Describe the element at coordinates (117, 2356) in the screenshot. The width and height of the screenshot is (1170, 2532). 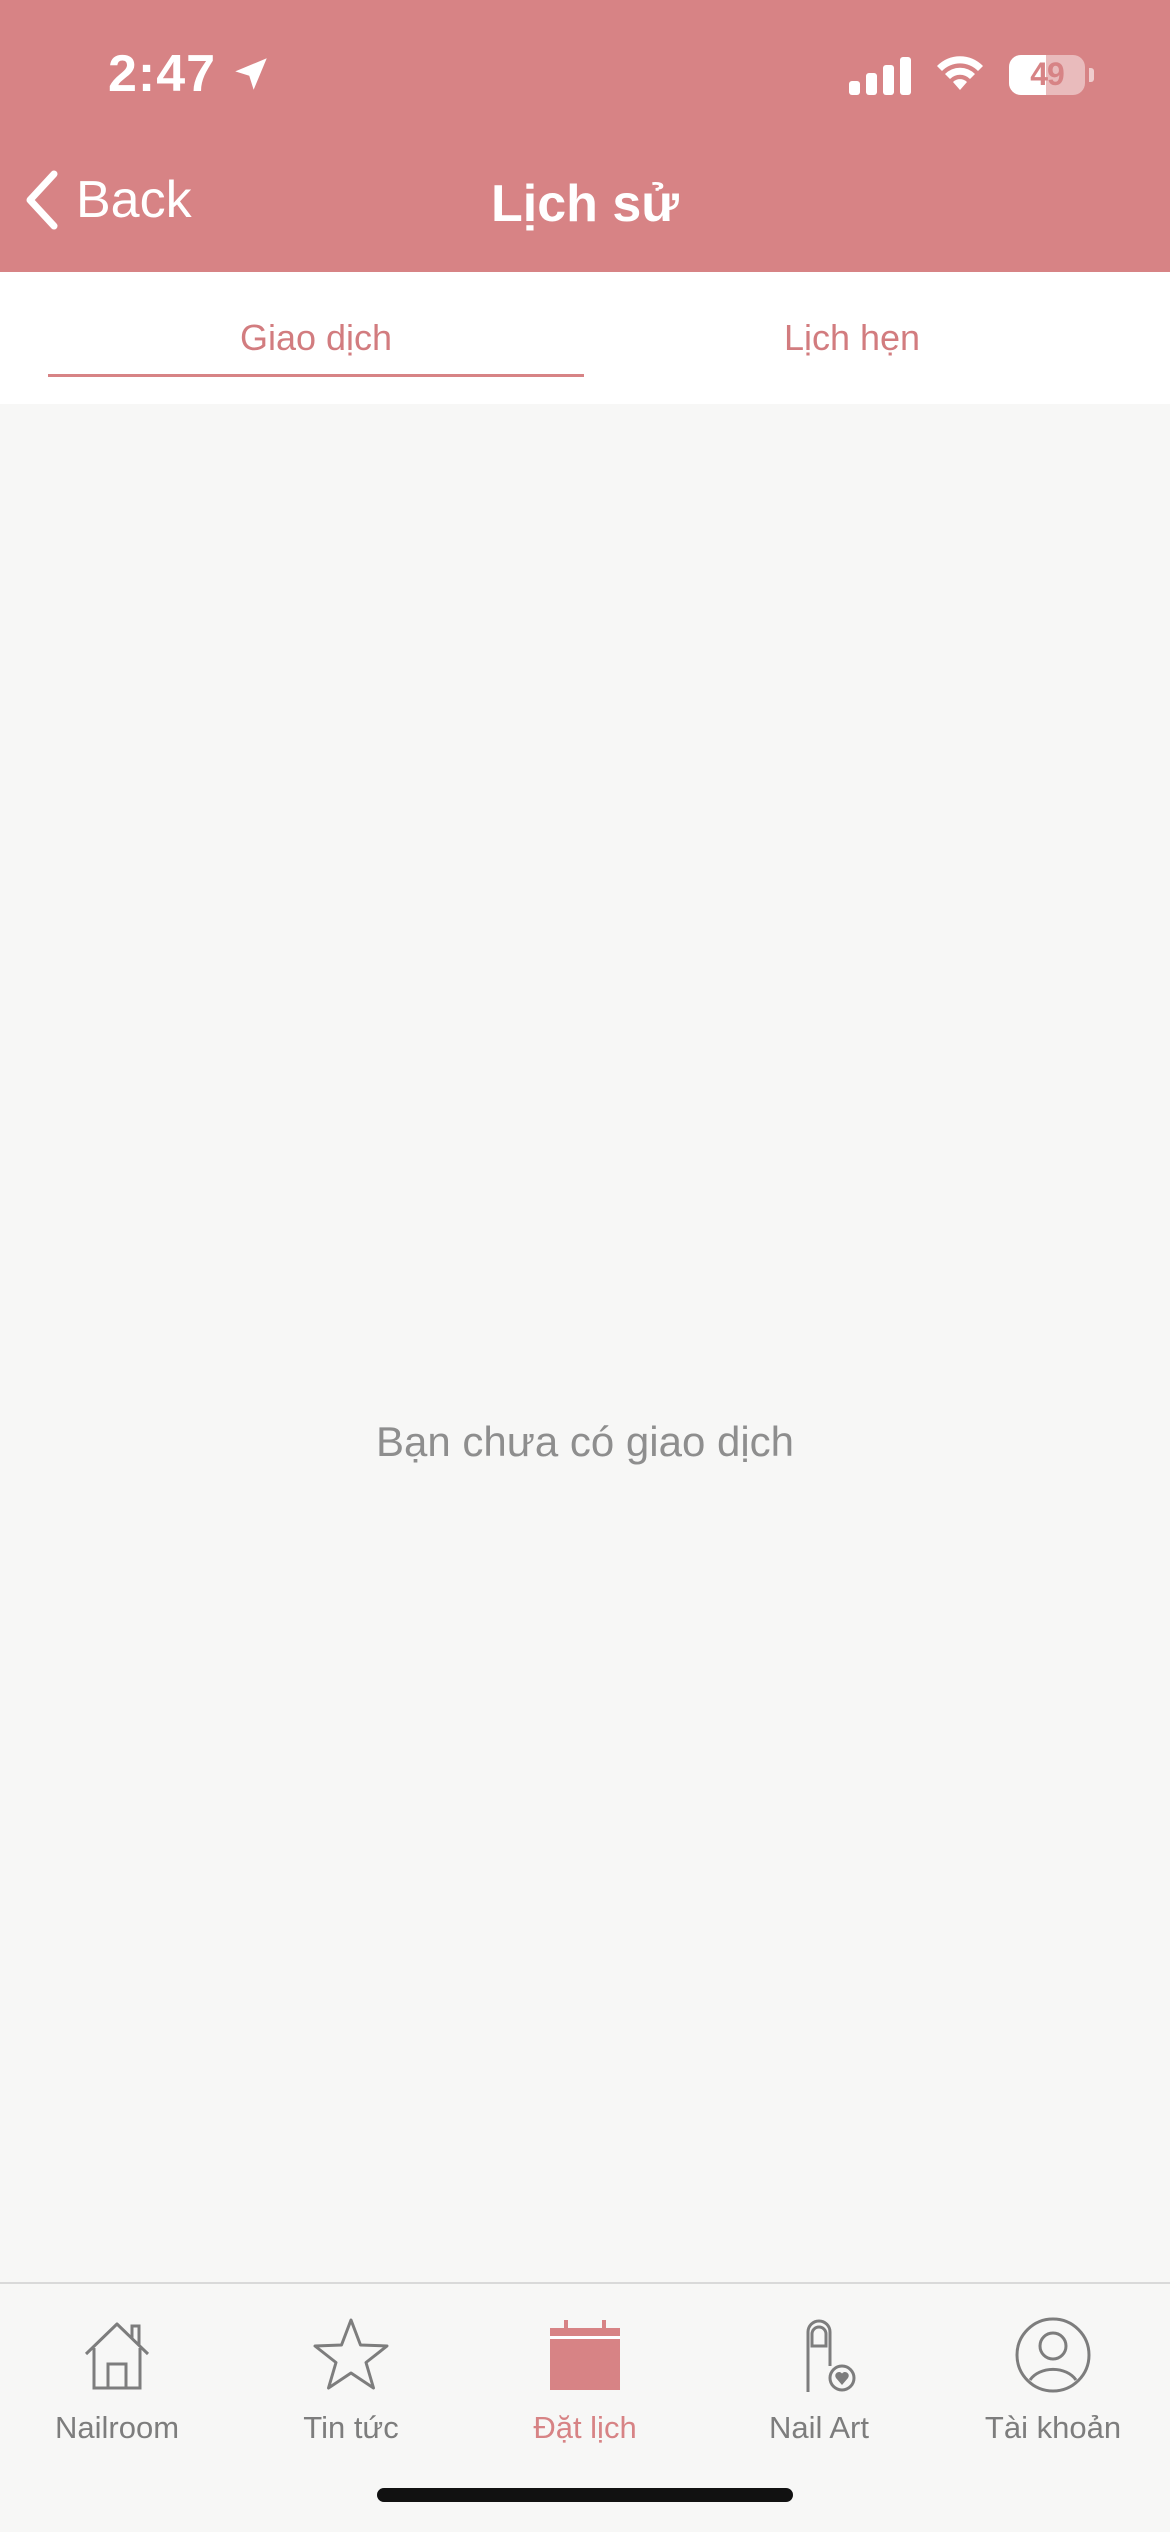
I see `home-icon` at that location.